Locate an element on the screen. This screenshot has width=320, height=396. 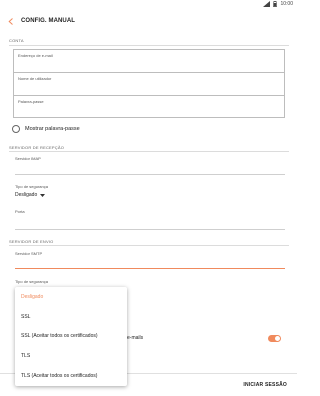
imap-server-label: Servidor IMAP is located at coordinates (28, 158).